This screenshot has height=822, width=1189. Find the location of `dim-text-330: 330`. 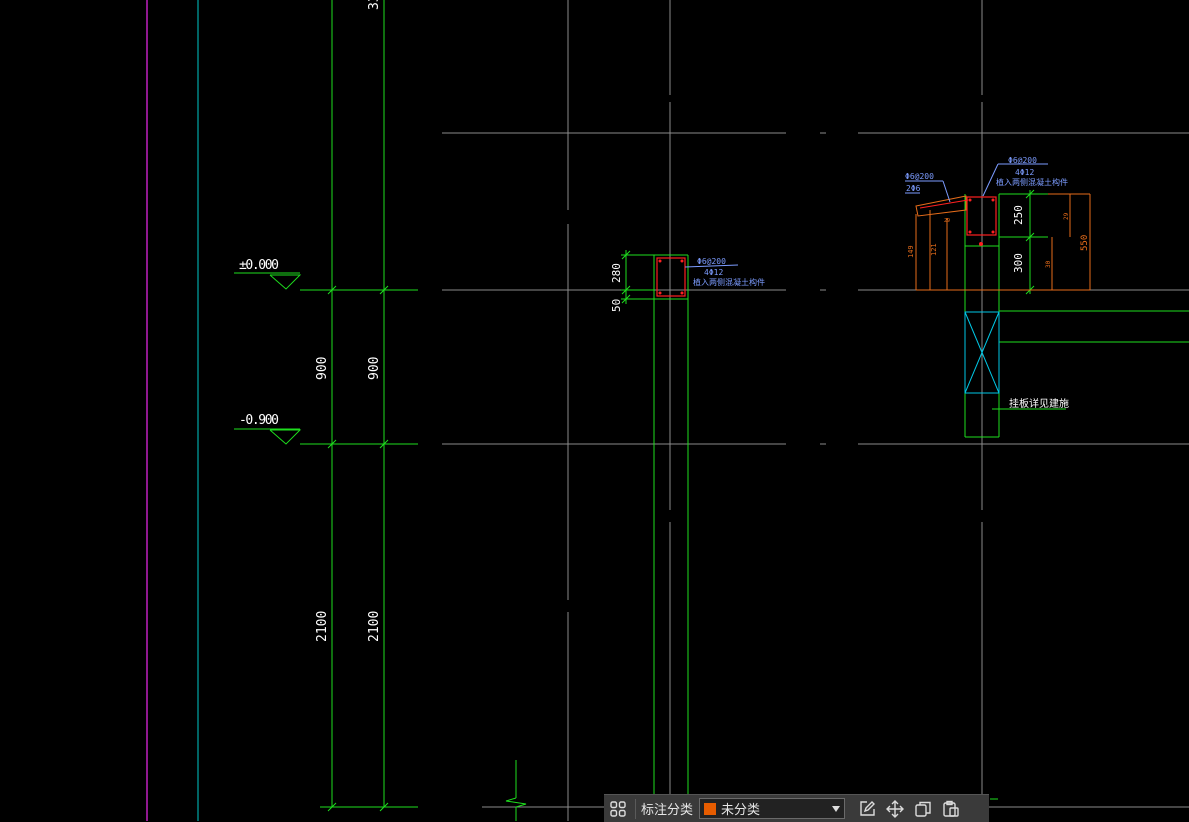

dim-text-330: 330 is located at coordinates (374, 5).